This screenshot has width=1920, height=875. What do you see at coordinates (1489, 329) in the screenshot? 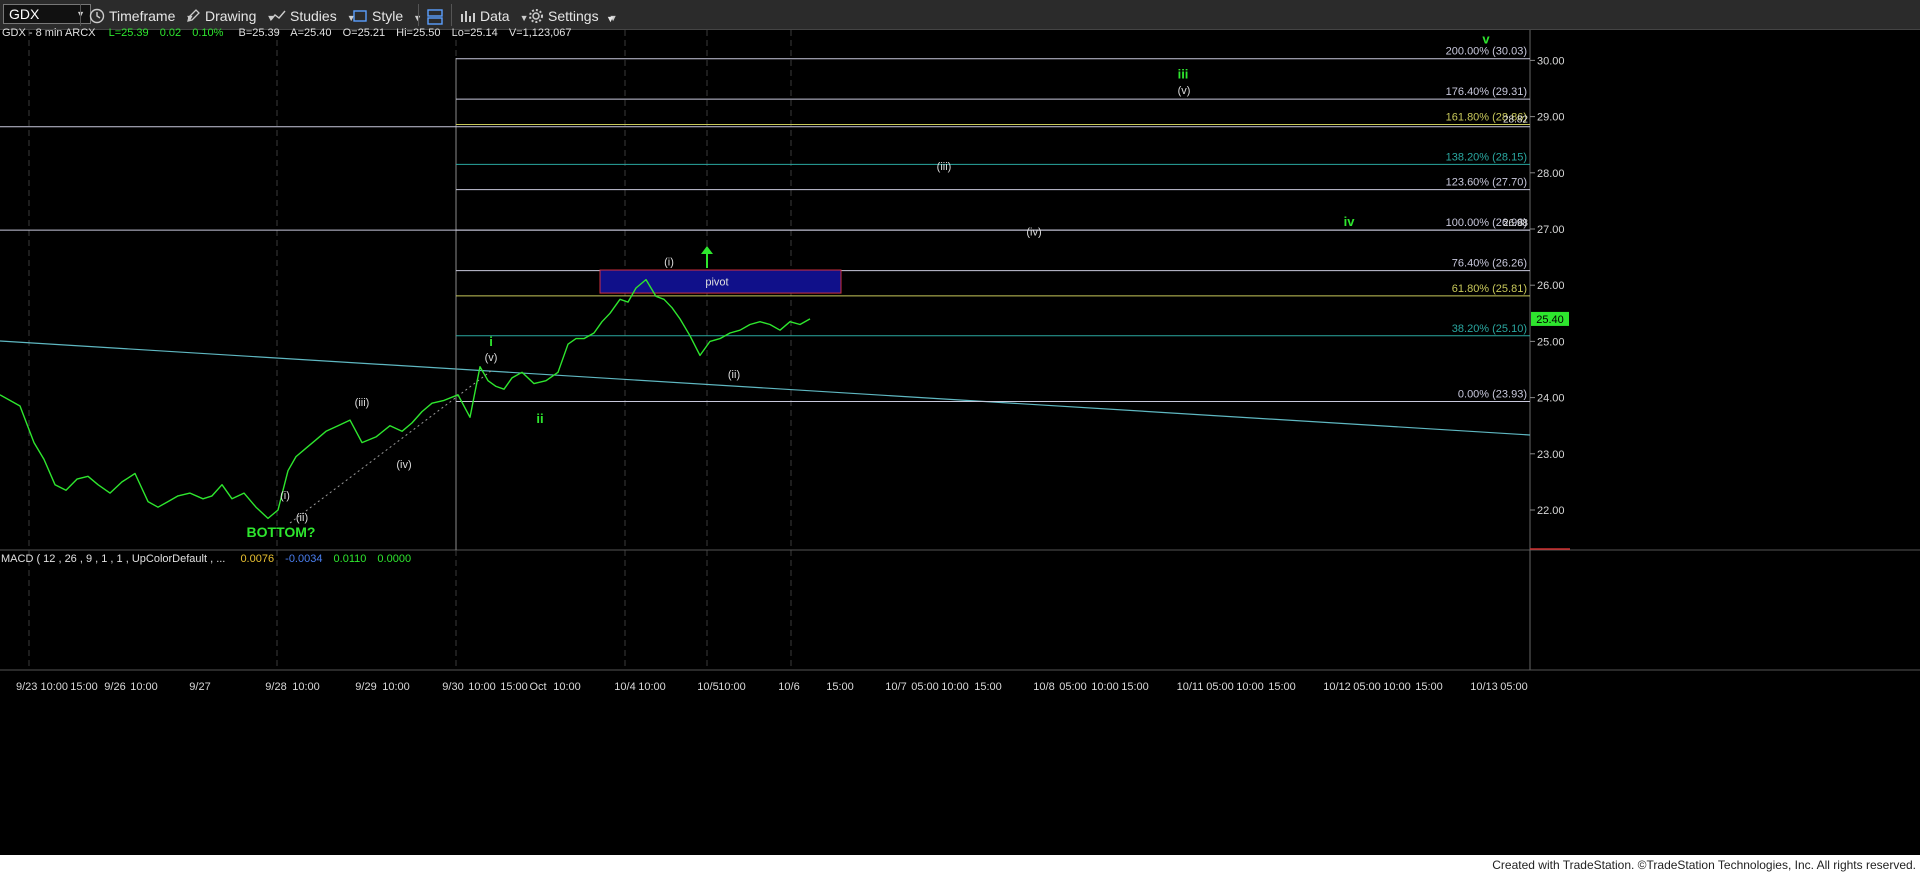
I see `fib-level-label: 38.20% (25.10)` at bounding box center [1489, 329].